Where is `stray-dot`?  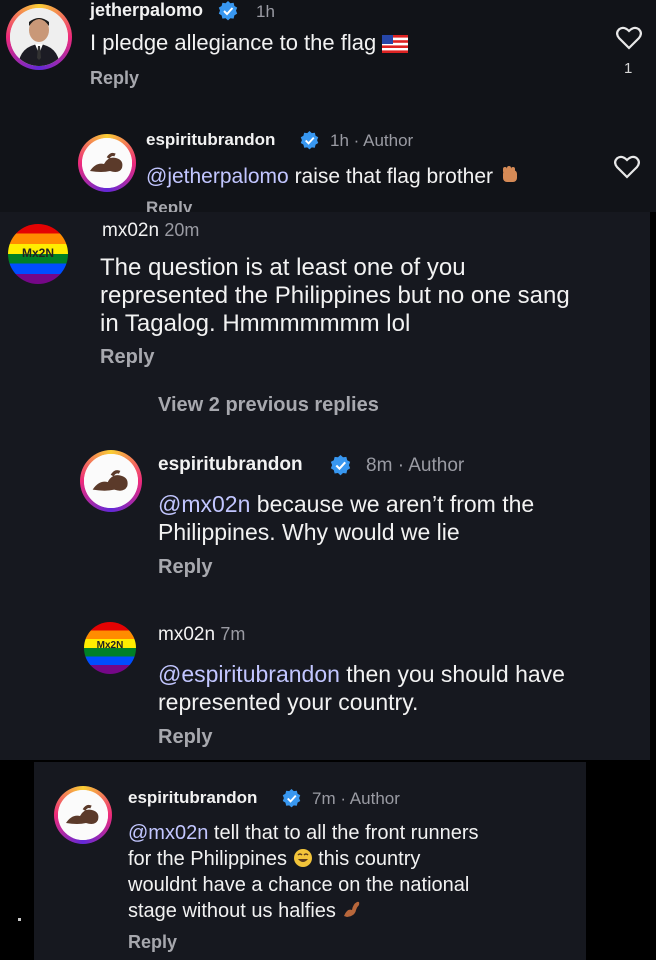
stray-dot is located at coordinates (19, 919).